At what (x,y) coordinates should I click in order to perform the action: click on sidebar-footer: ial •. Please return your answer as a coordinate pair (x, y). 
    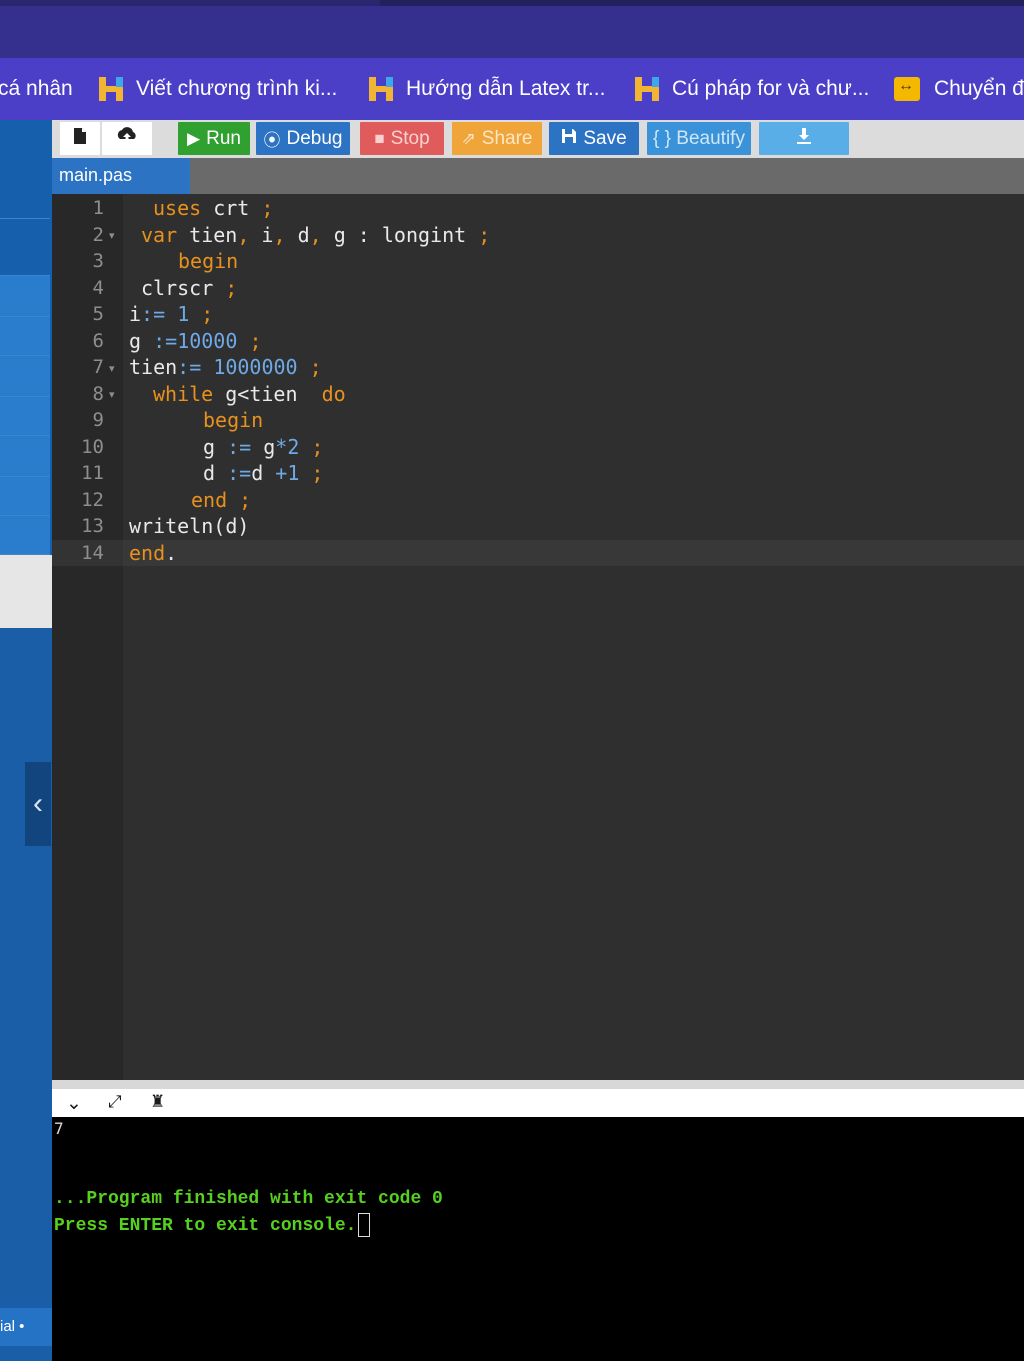
    Looking at the image, I should click on (26, 1327).